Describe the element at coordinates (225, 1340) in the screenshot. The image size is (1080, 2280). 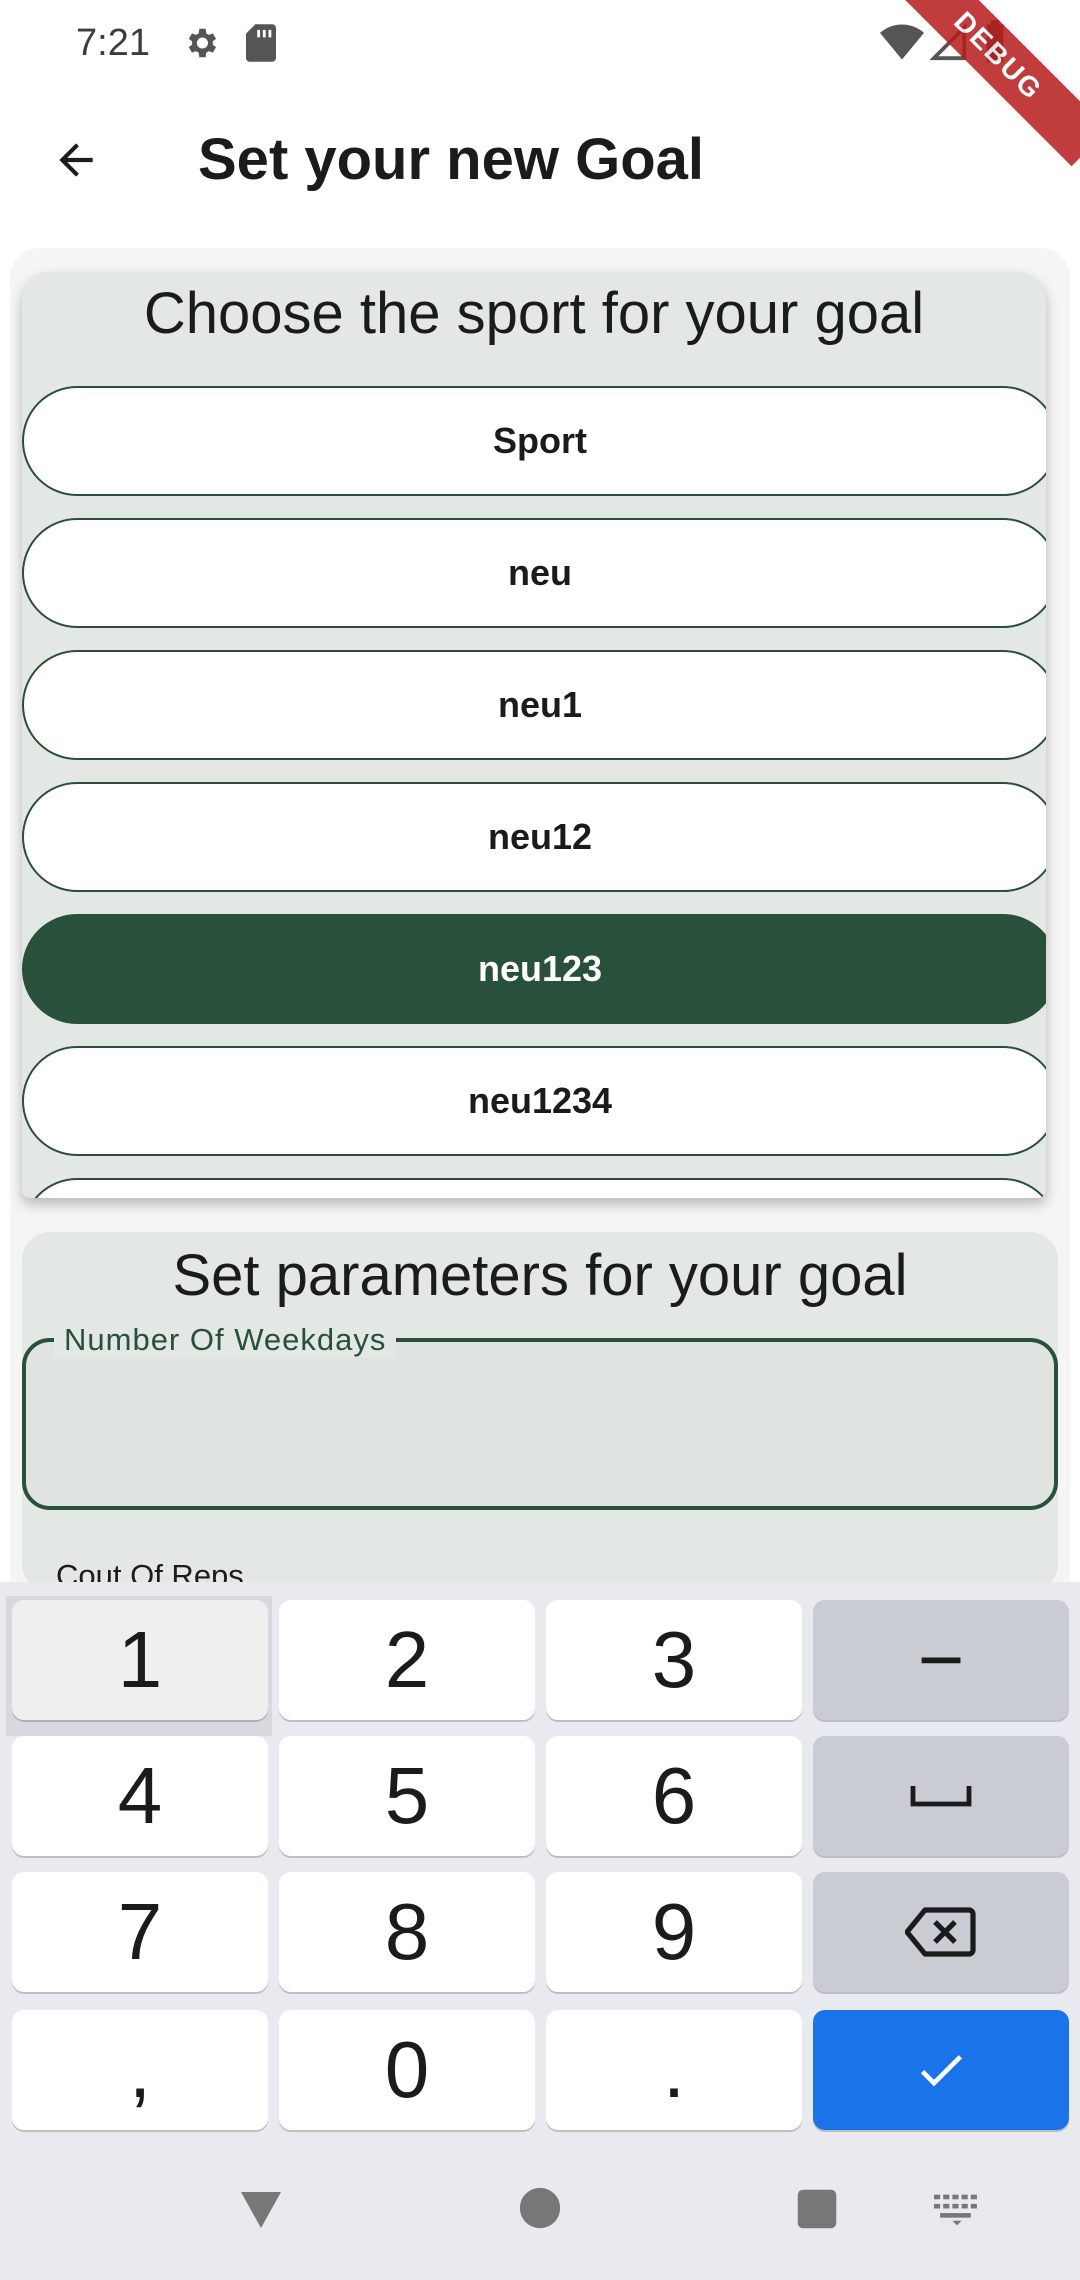
I see `weekdays-field-label: Number Of Weekdays` at that location.